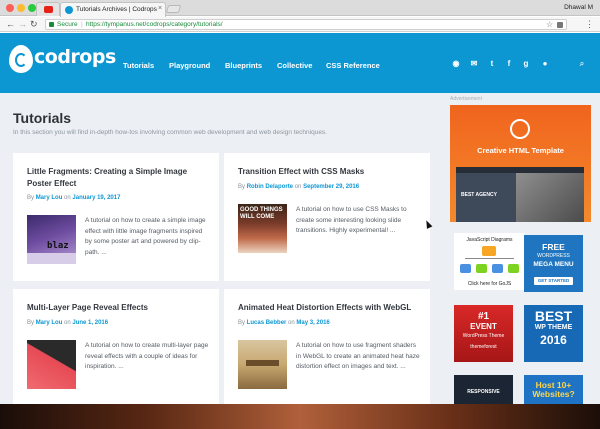  What do you see at coordinates (21, 59) in the screenshot?
I see `logo-drop-icon` at bounding box center [21, 59].